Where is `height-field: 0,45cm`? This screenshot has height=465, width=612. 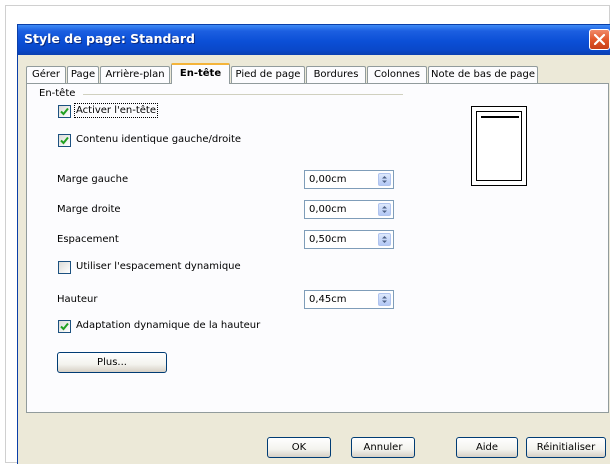 height-field: 0,45cm is located at coordinates (349, 299).